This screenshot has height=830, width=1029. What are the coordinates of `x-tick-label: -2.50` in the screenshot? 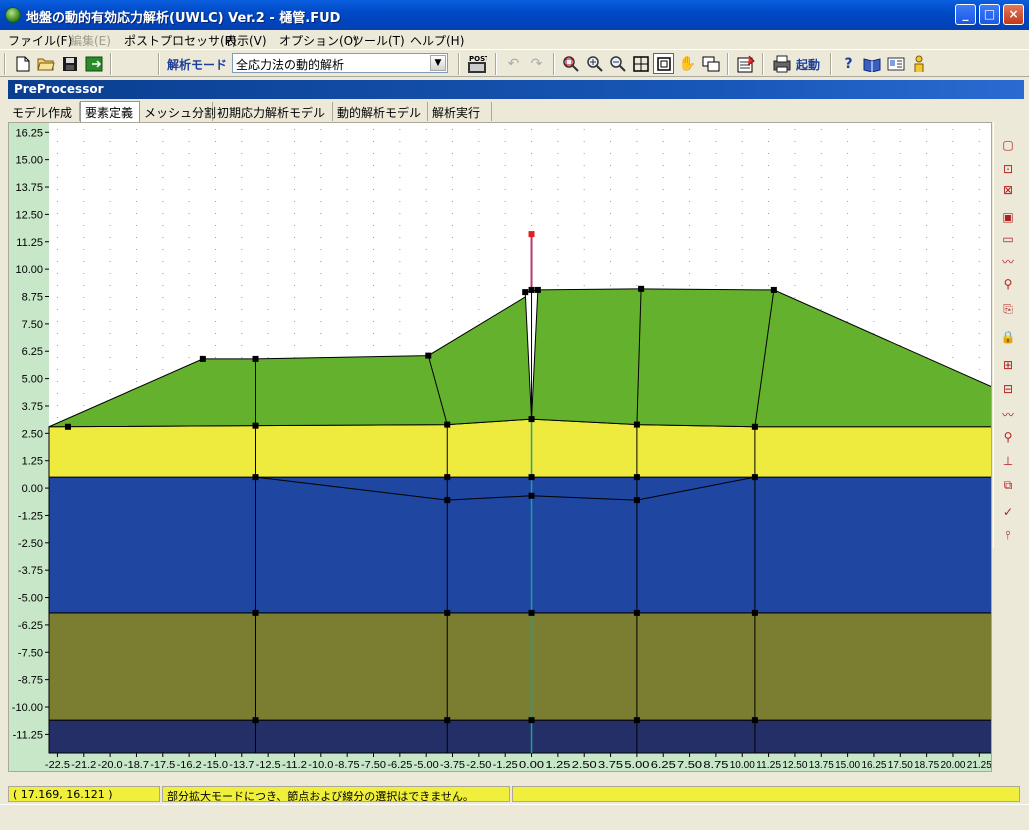 It's located at (478, 765).